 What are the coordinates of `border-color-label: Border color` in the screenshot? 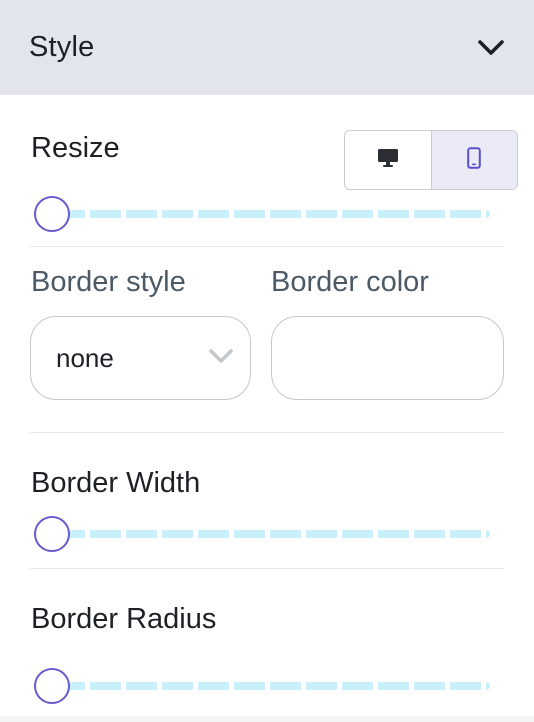 It's located at (350, 282).